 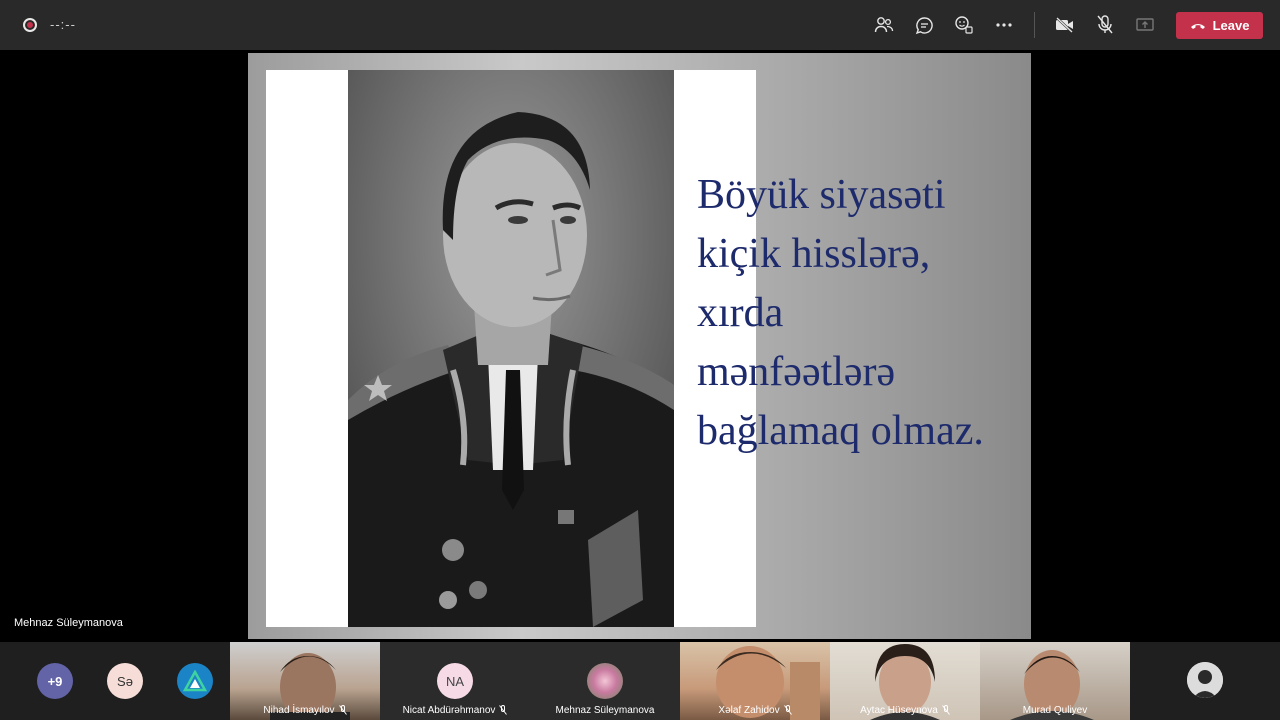 What do you see at coordinates (1065, 25) in the screenshot?
I see `camera-off-icon` at bounding box center [1065, 25].